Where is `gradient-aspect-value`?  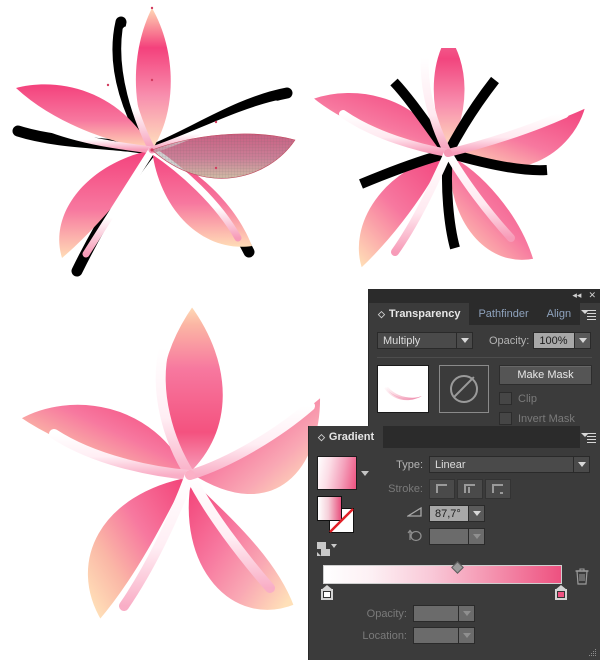 gradient-aspect-value is located at coordinates (449, 536).